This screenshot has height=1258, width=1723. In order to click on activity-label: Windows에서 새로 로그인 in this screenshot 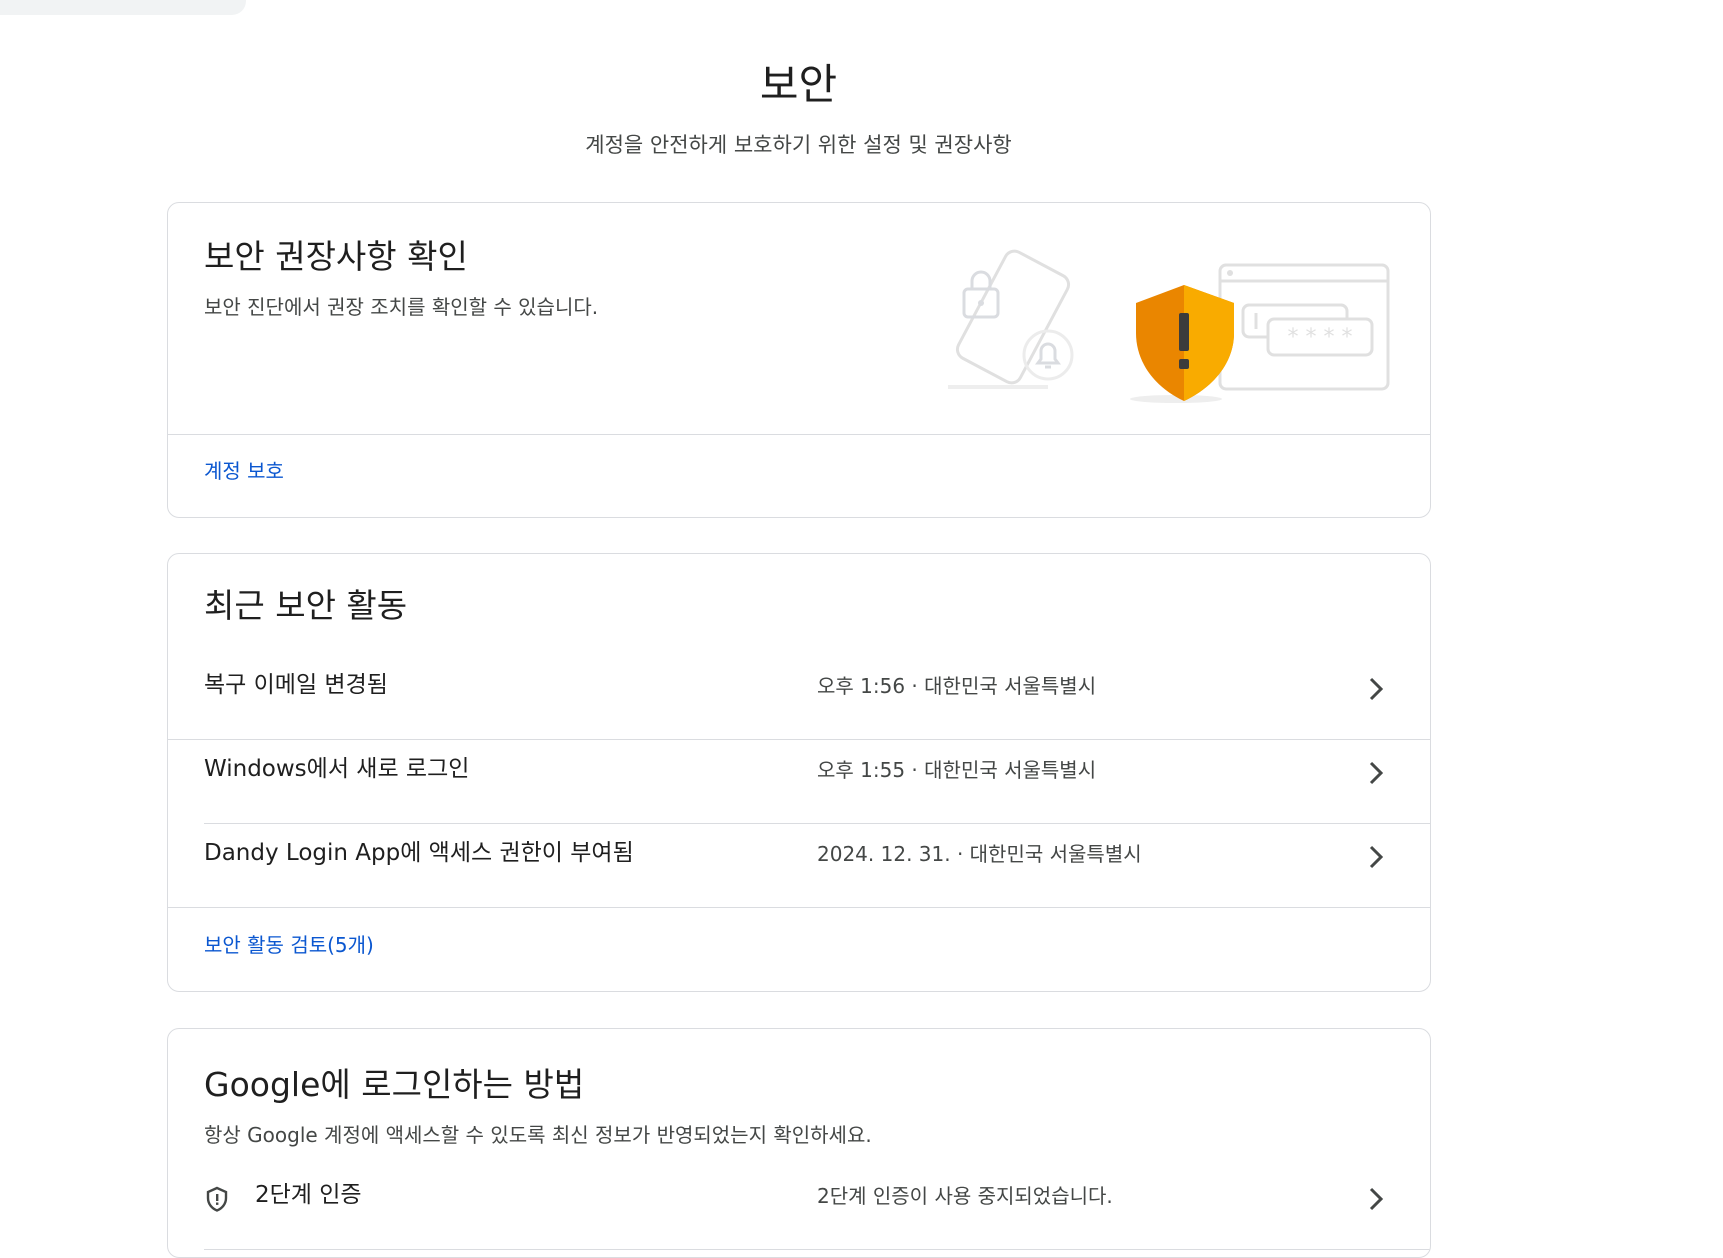, I will do `click(337, 769)`.